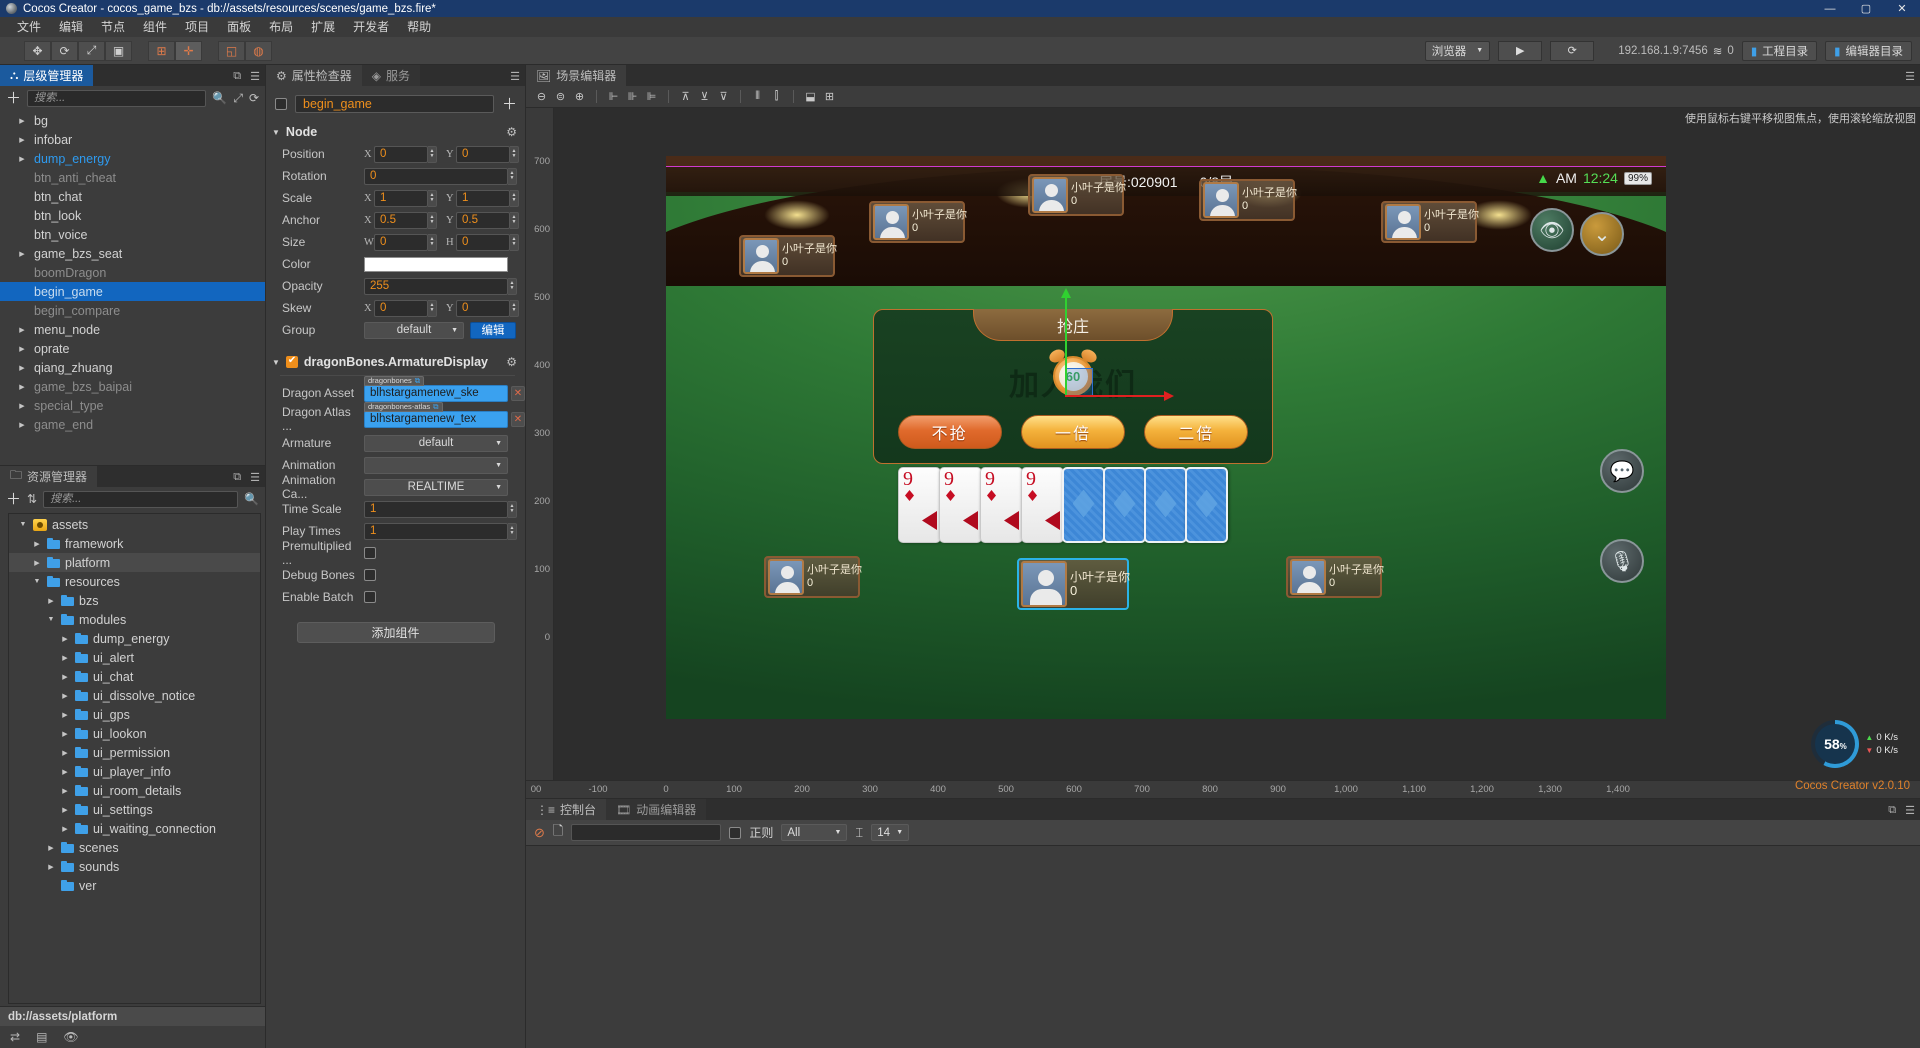 The width and height of the screenshot is (1920, 1048). Describe the element at coordinates (735, 832) in the screenshot. I see `regex-checkbox` at that location.